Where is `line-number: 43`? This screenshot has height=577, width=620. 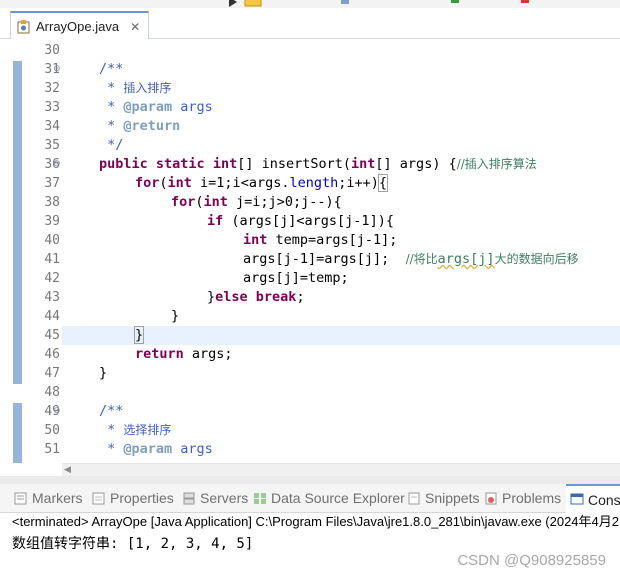
line-number: 43 is located at coordinates (52, 297).